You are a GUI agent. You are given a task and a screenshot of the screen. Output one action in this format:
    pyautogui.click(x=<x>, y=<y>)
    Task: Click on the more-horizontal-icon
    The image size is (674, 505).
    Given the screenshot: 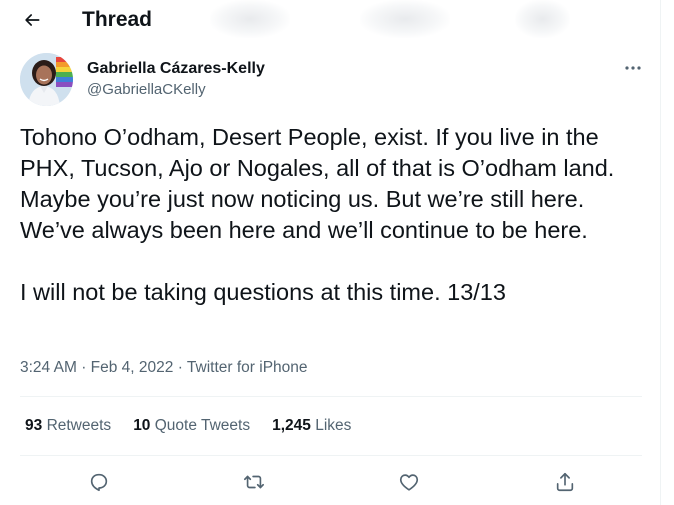 What is the action you would take?
    pyautogui.click(x=633, y=68)
    